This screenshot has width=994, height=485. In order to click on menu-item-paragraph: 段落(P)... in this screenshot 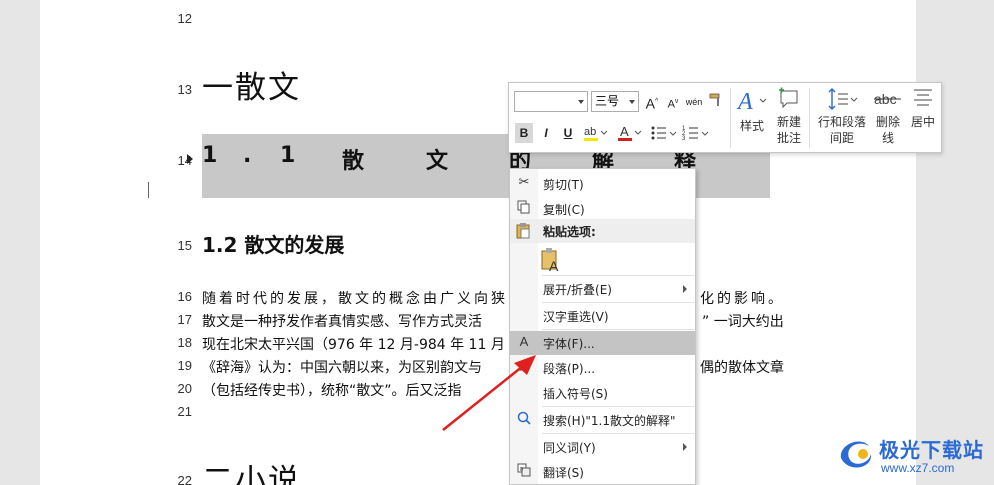, I will do `click(602, 368)`.